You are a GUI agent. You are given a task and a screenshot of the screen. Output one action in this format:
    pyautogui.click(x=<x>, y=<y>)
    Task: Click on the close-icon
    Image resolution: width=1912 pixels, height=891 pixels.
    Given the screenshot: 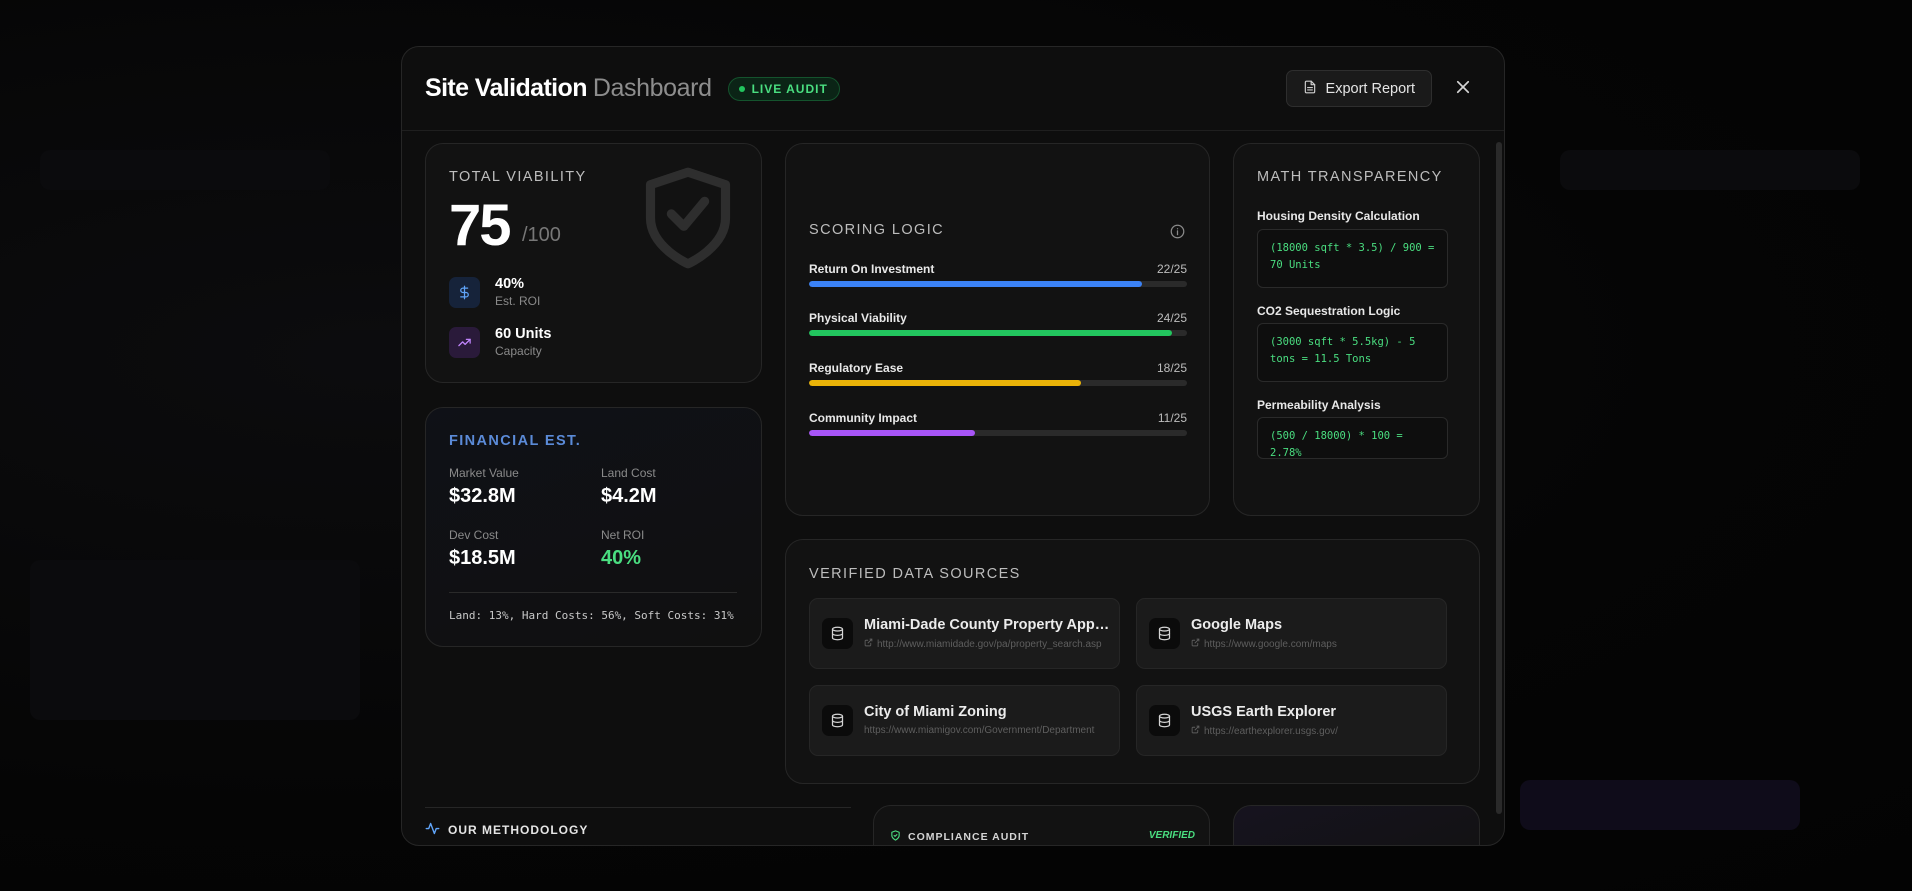 What is the action you would take?
    pyautogui.click(x=1463, y=89)
    